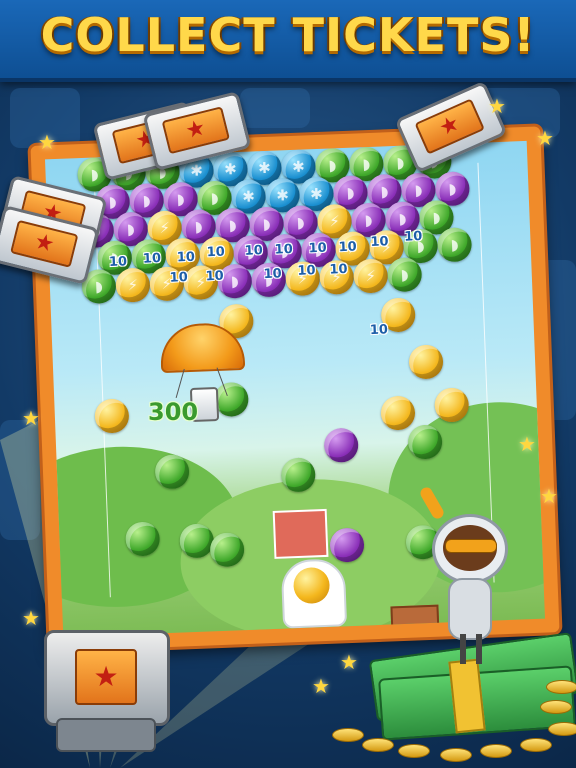 Image resolution: width=576 pixels, height=768 pixels. Describe the element at coordinates (300, 533) in the screenshot. I see `barn` at that location.